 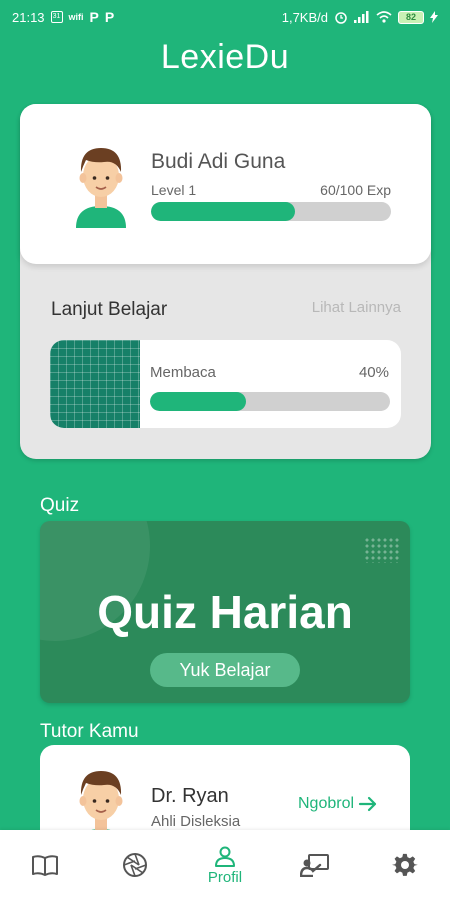 I want to click on user-level: Level 1, so click(x=174, y=190).